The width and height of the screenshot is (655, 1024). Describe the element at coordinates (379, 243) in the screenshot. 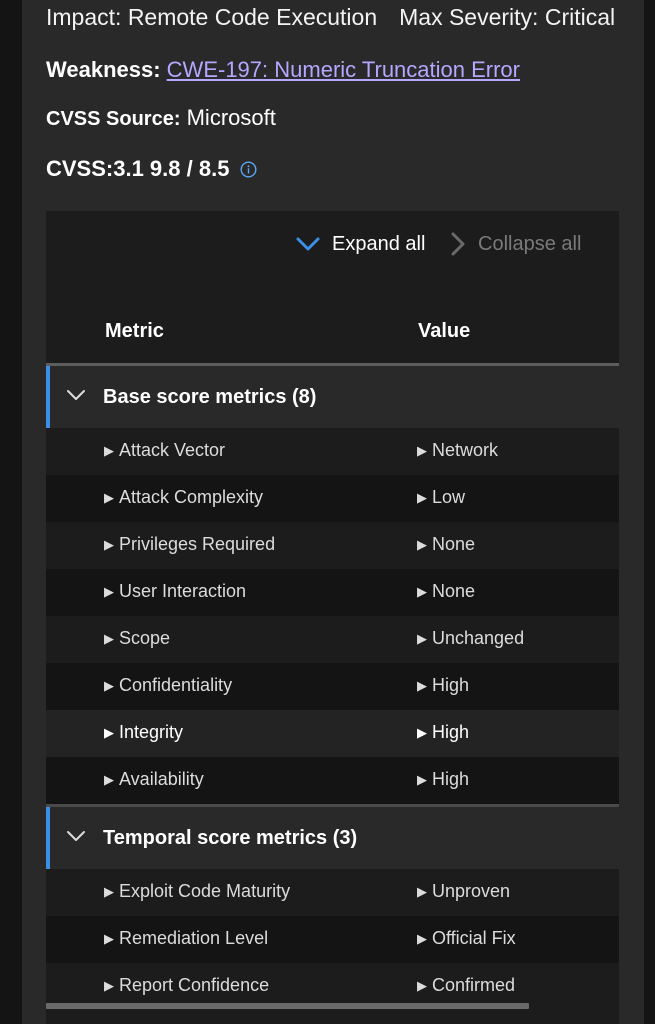

I see `expand-all-label: Expand all` at that location.